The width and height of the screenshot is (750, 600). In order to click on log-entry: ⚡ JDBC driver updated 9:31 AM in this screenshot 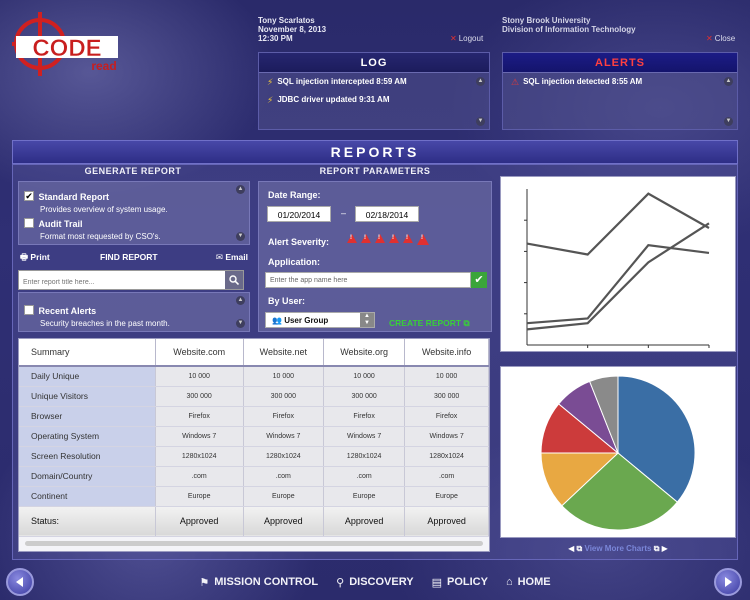, I will do `click(374, 100)`.